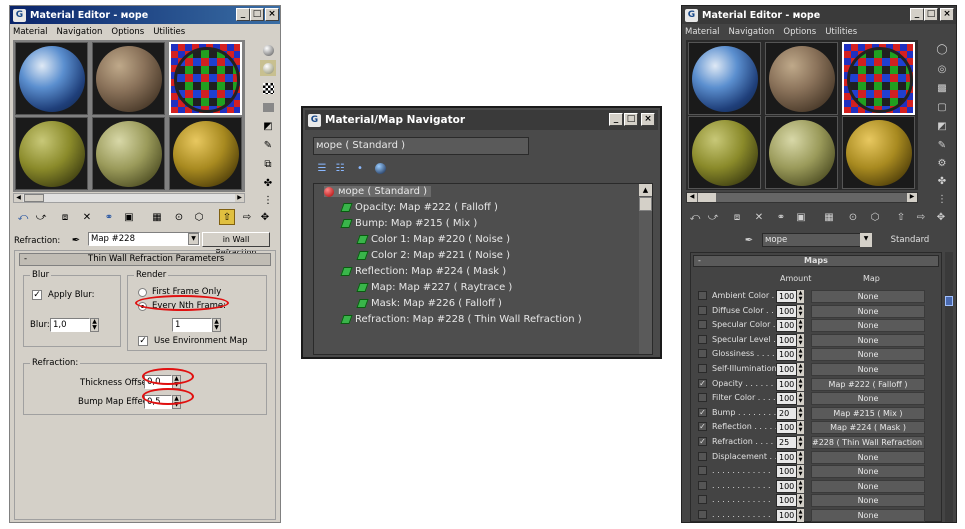  Describe the element at coordinates (868, 442) in the screenshot. I see `map-slot-button: #228 ( Thin Wall Refraction )` at that location.